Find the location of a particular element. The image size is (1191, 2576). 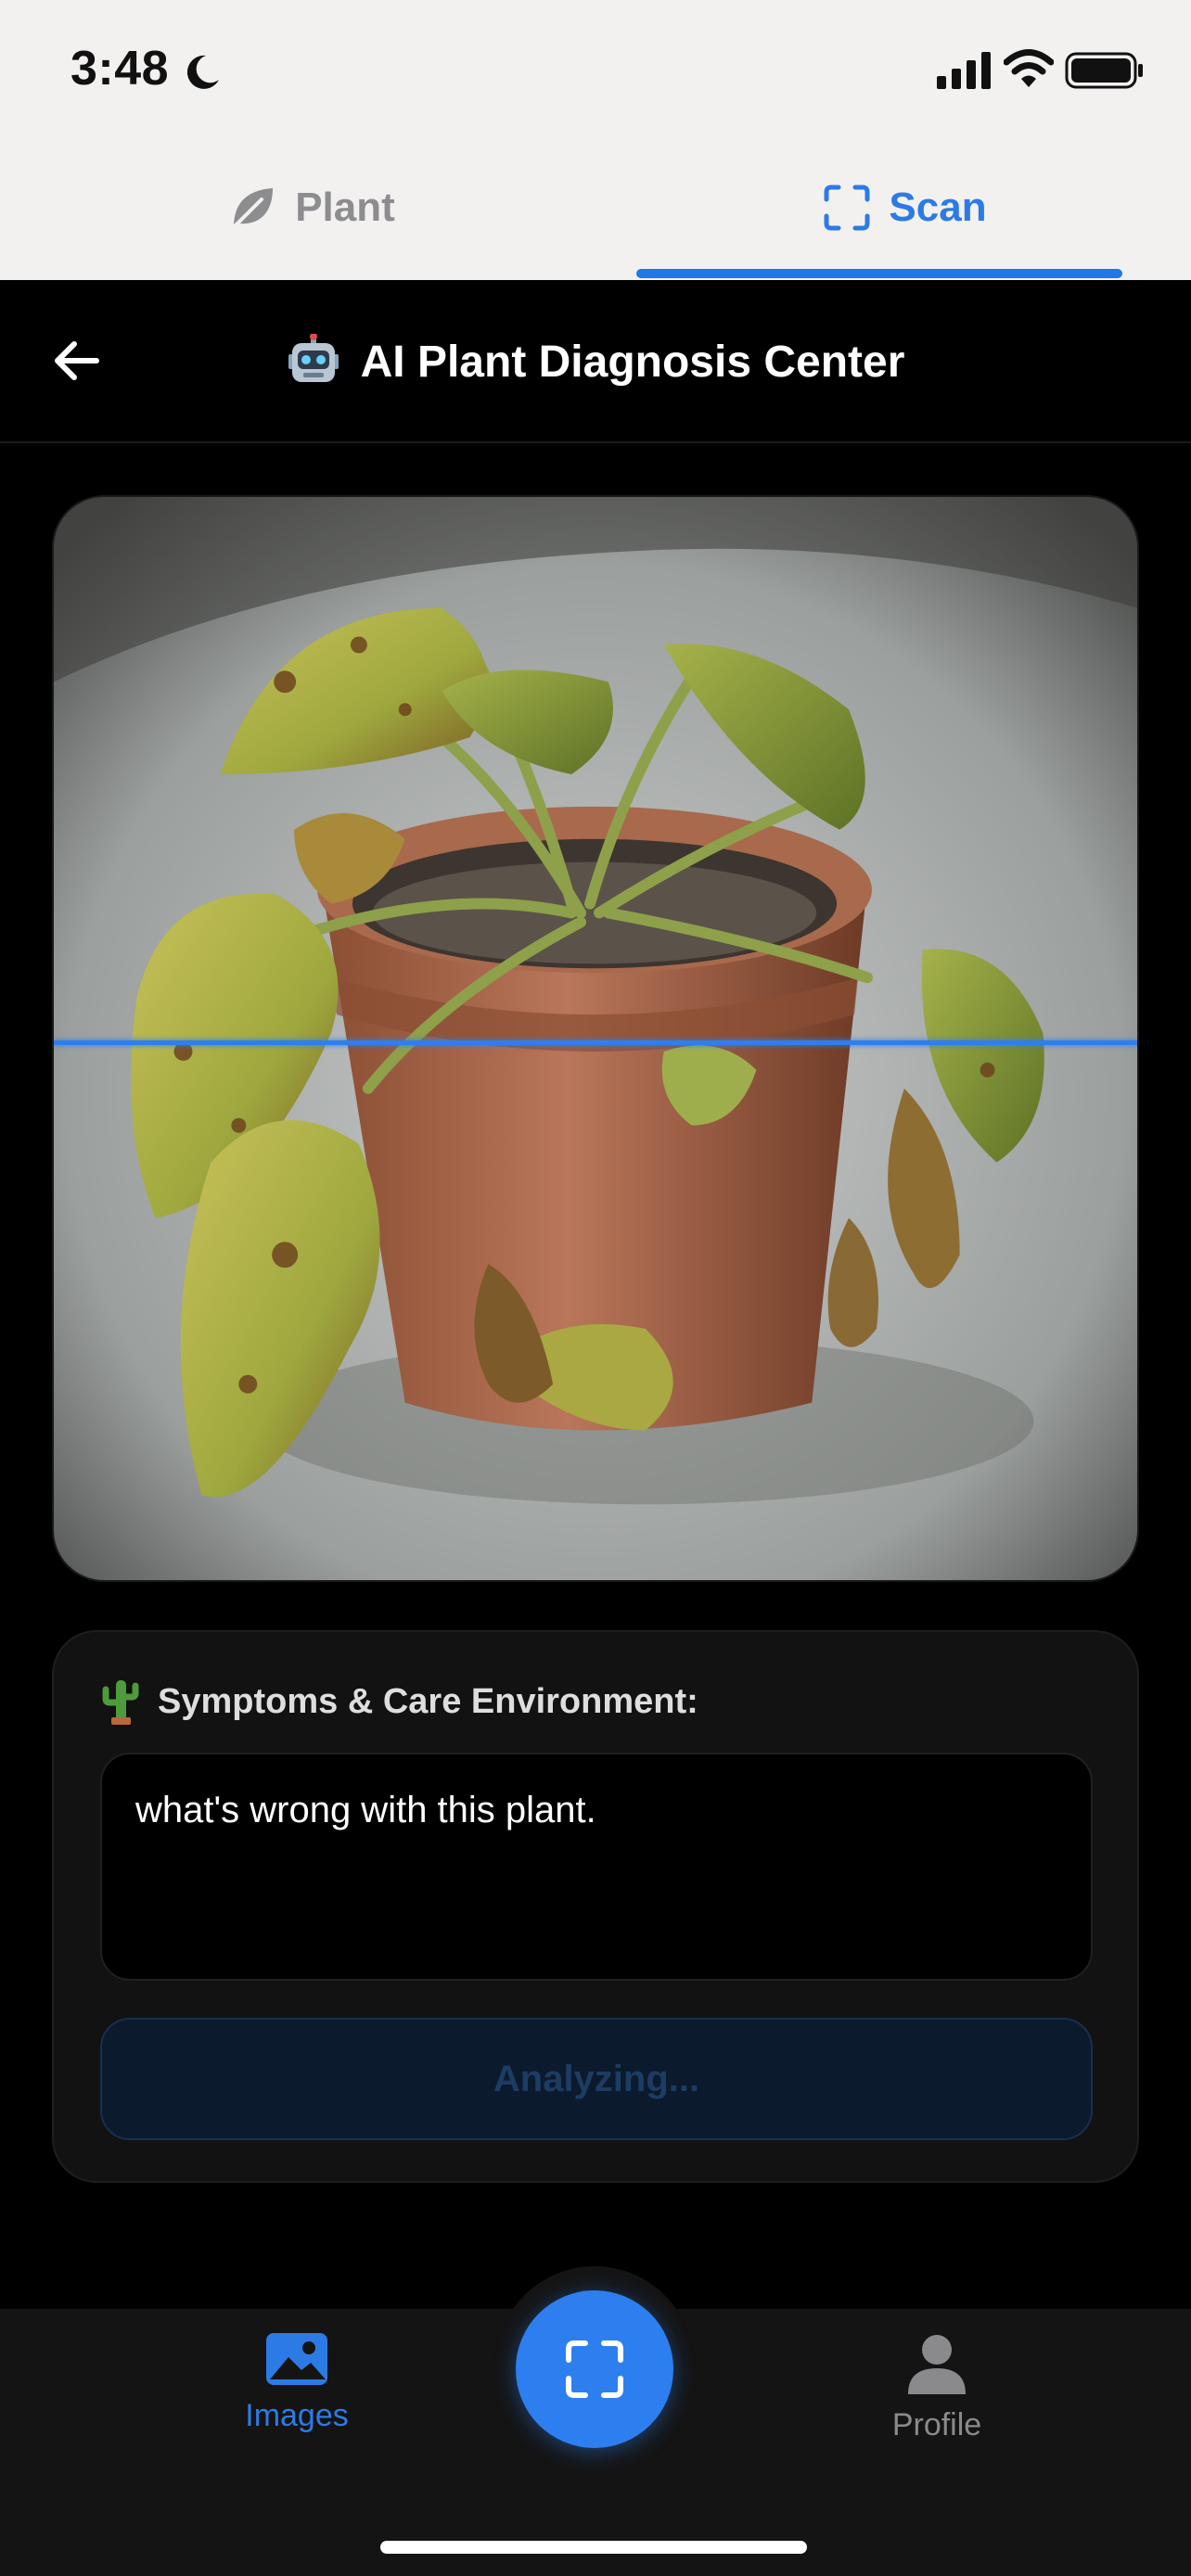

status-time: 3:48 is located at coordinates (120, 69).